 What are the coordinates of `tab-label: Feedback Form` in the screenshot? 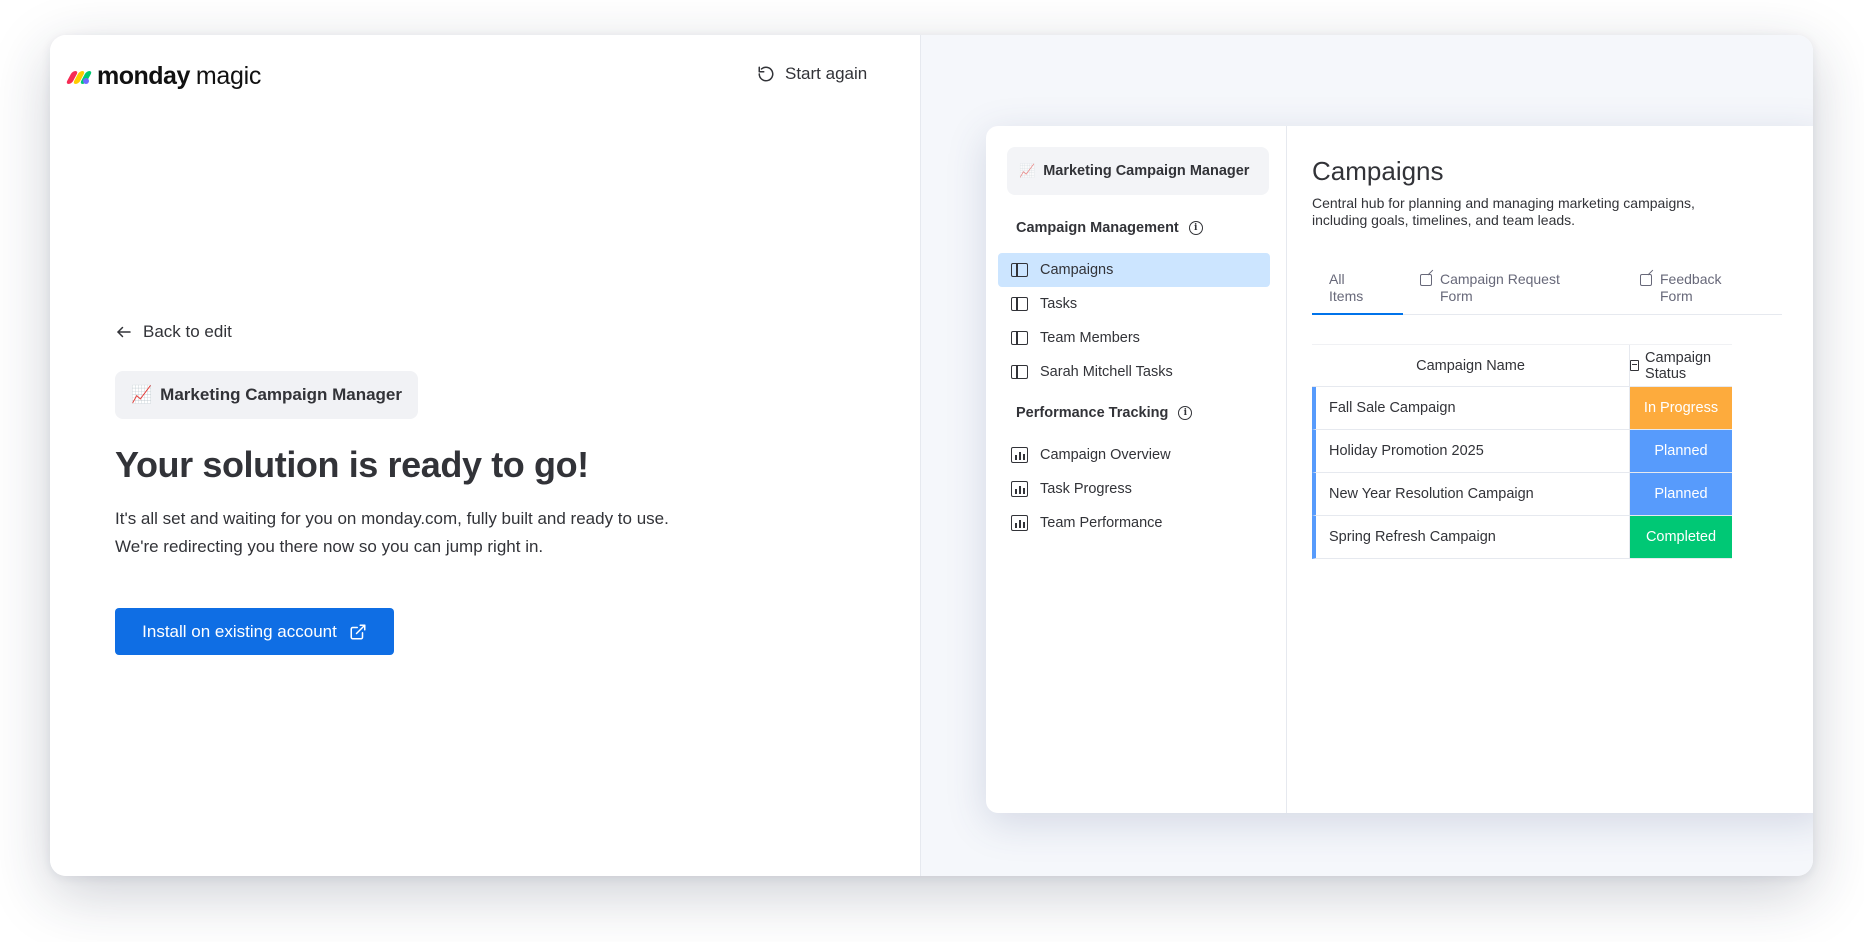 It's located at (1691, 287).